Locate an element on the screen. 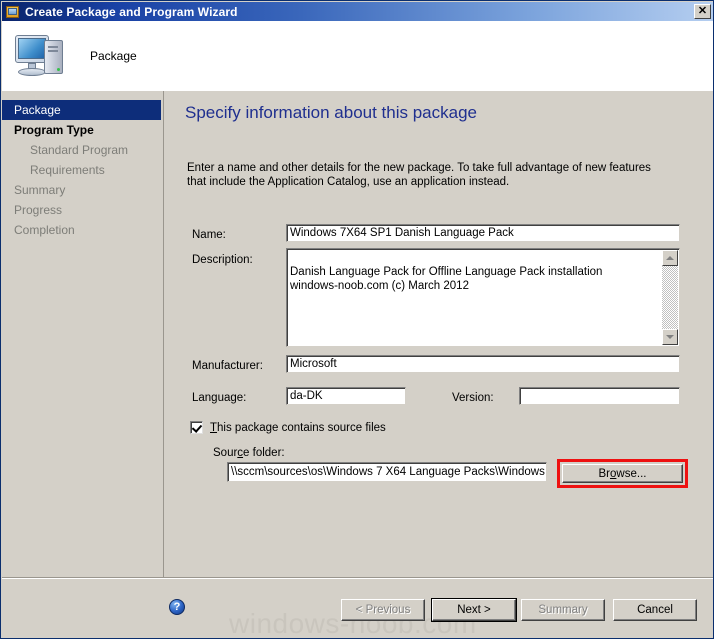  source-files-checkbox is located at coordinates (196, 427).